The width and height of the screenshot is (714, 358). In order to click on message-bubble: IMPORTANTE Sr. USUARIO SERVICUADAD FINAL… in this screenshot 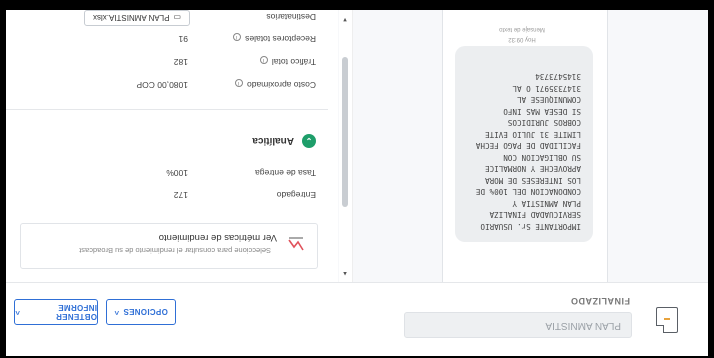, I will do `click(524, 144)`.